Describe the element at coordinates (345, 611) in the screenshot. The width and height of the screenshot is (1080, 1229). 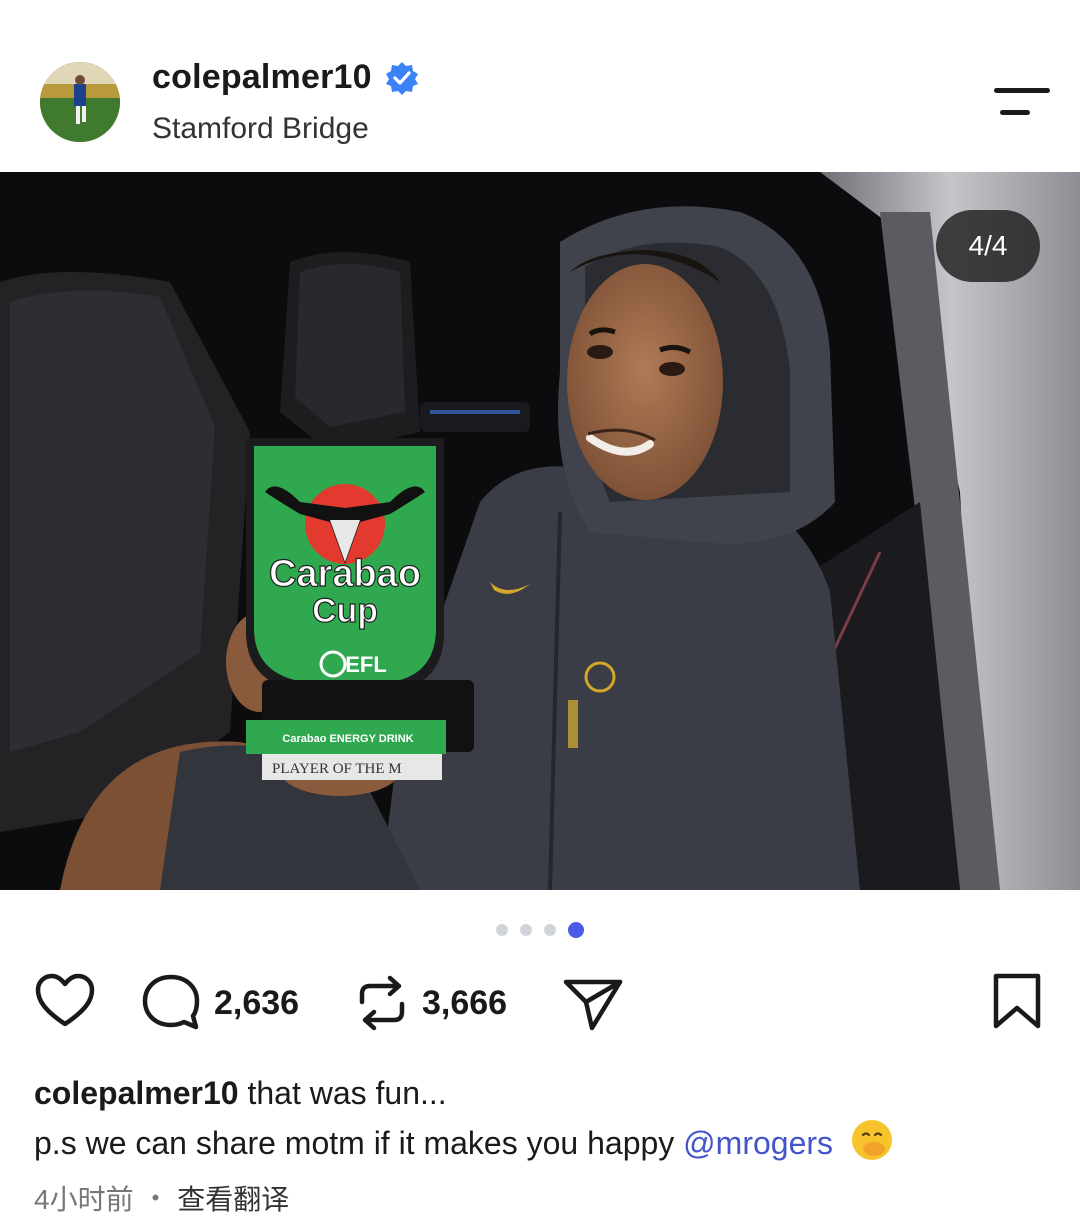
I see `trophy-brand-line2: Cup` at that location.